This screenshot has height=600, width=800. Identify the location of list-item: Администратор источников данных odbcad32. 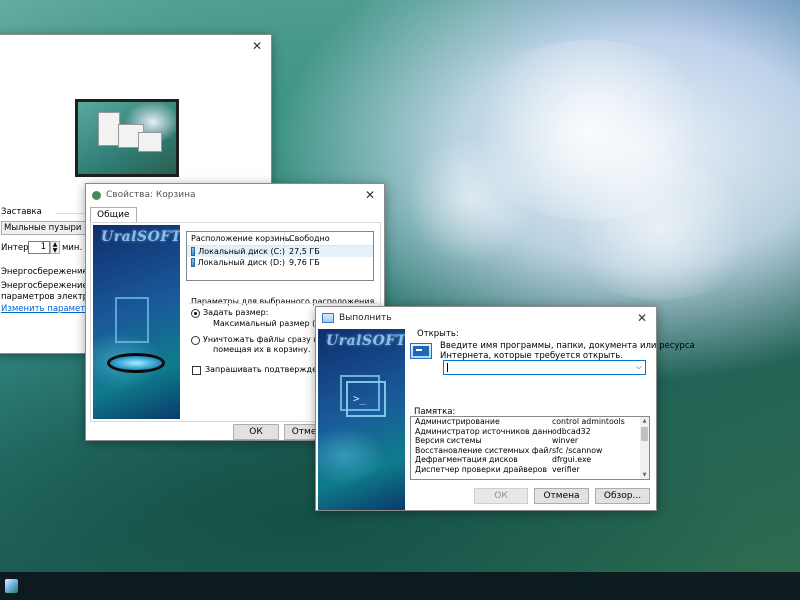
(530, 432).